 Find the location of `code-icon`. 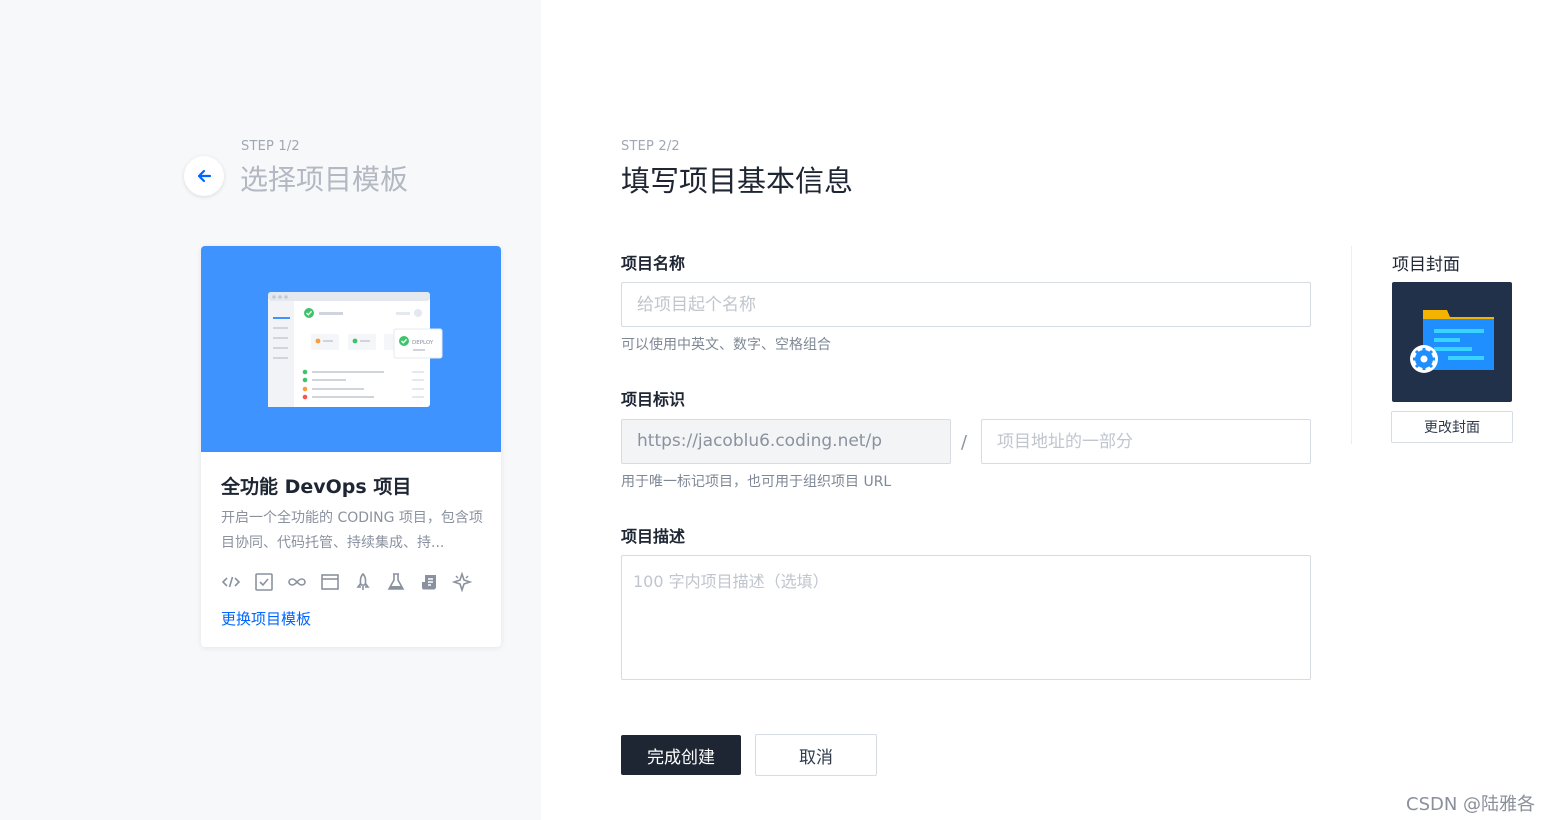

code-icon is located at coordinates (231, 582).